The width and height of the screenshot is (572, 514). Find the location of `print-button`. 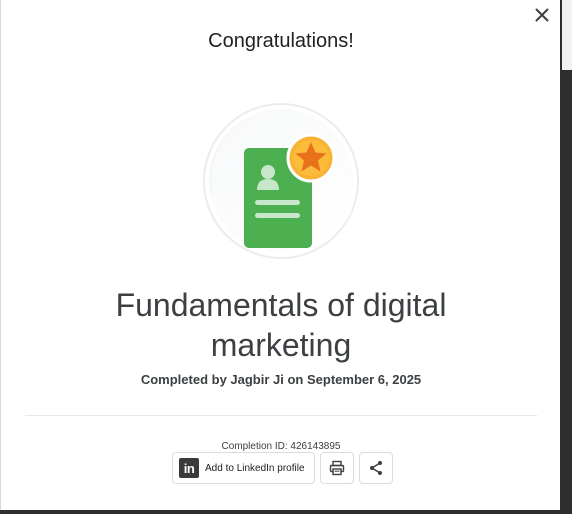

print-button is located at coordinates (337, 468).